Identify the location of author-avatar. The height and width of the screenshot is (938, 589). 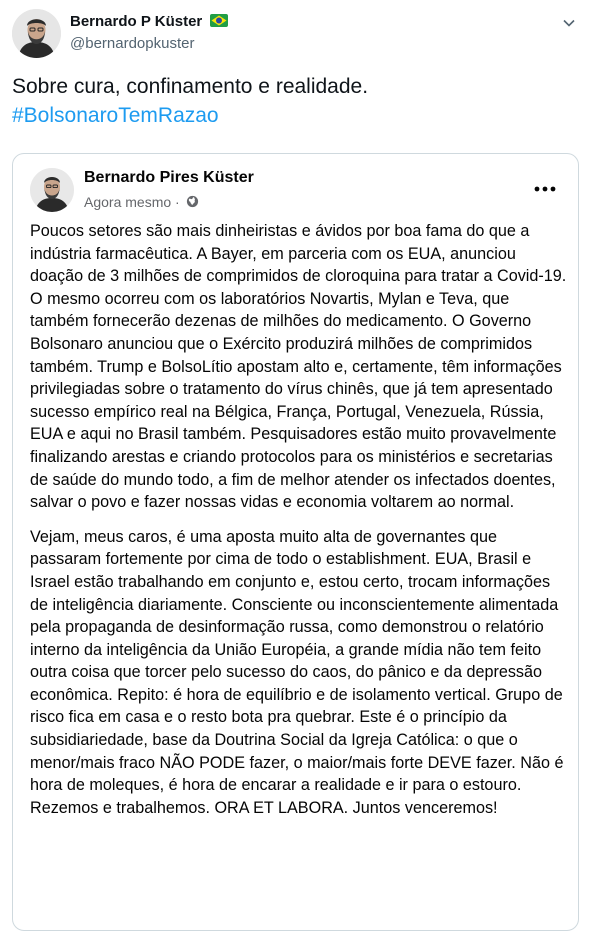
(36, 33).